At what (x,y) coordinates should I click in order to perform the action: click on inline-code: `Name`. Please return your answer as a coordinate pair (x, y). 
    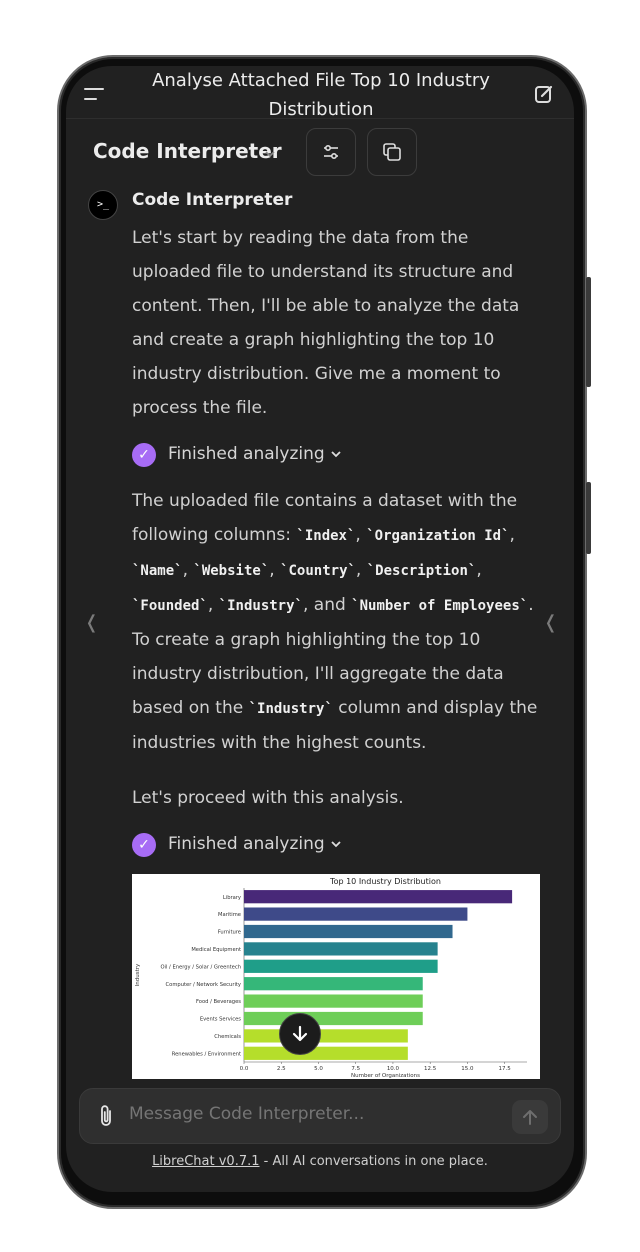
    Looking at the image, I should click on (157, 571).